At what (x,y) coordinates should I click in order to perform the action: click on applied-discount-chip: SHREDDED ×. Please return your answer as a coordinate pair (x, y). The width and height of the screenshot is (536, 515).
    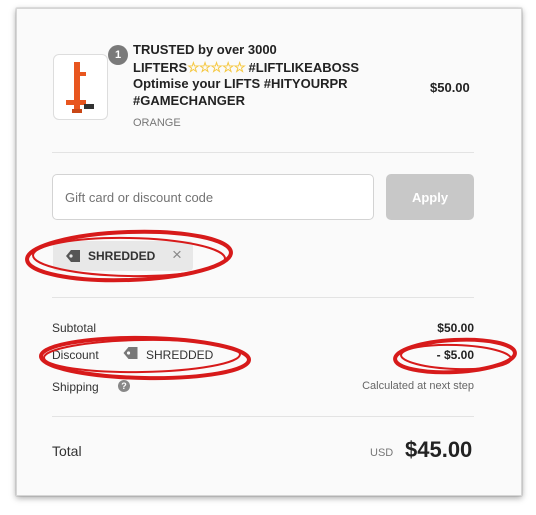
    Looking at the image, I should click on (123, 256).